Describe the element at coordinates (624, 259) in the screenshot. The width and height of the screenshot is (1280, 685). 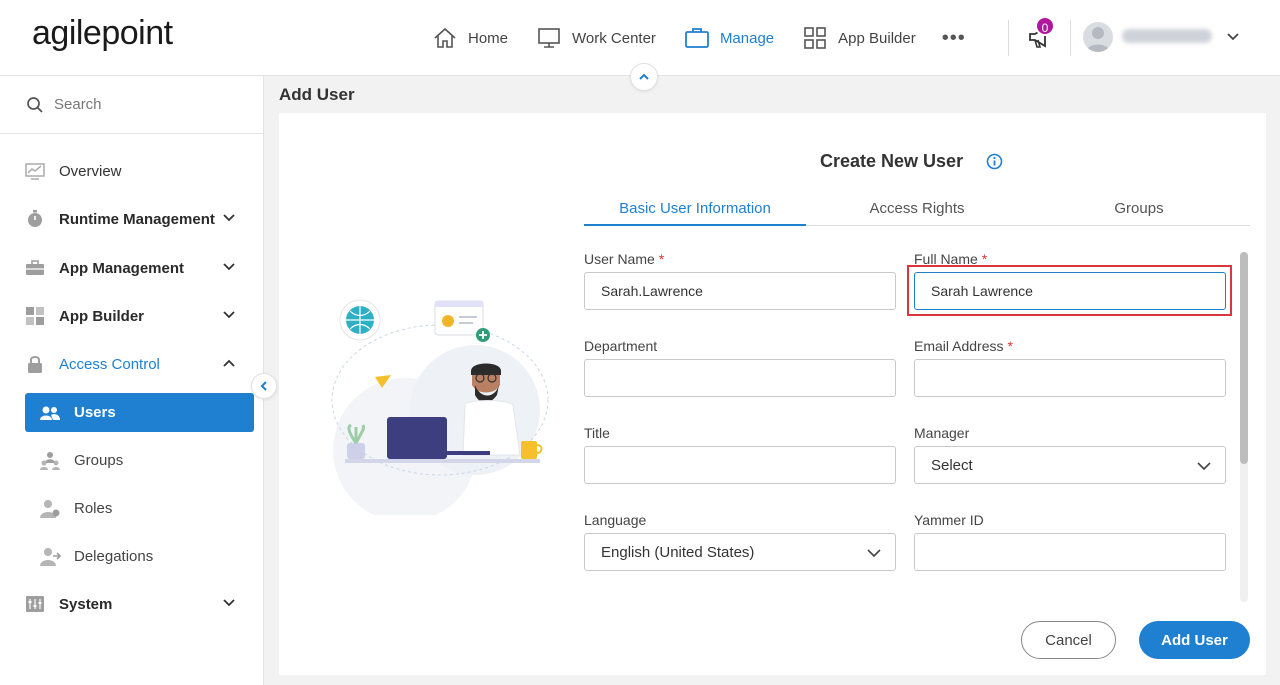
I see `user-name-label: User Name *` at that location.